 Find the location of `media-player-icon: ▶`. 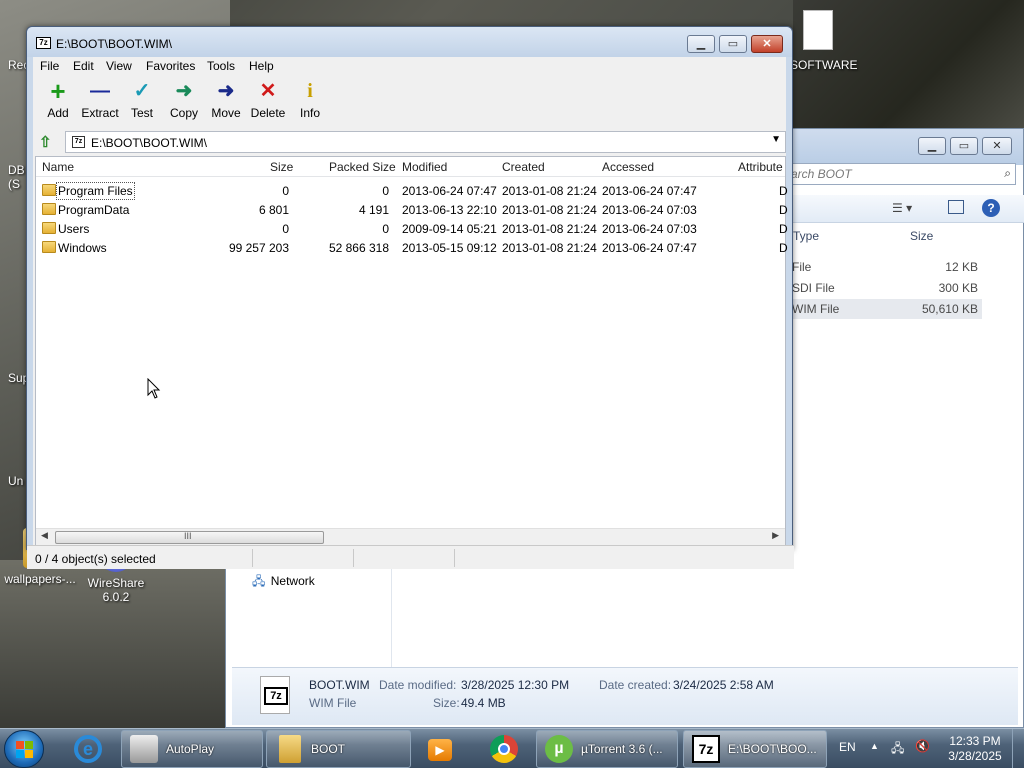

media-player-icon: ▶ is located at coordinates (440, 749).